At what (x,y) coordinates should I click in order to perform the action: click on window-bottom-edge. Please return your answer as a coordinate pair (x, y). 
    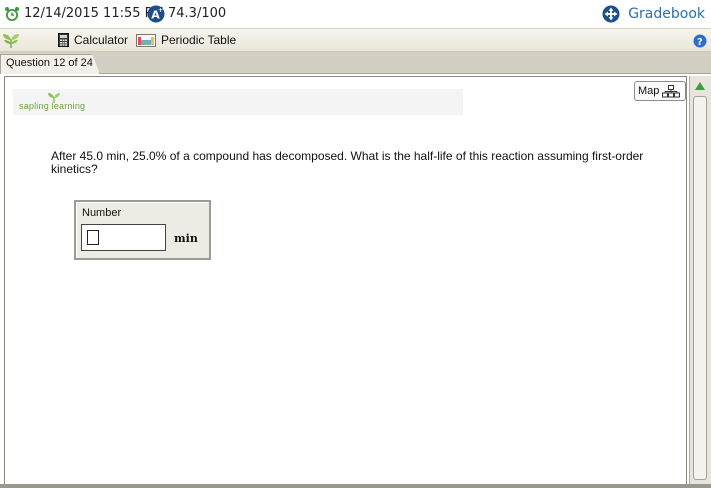
    Looking at the image, I should click on (355, 486).